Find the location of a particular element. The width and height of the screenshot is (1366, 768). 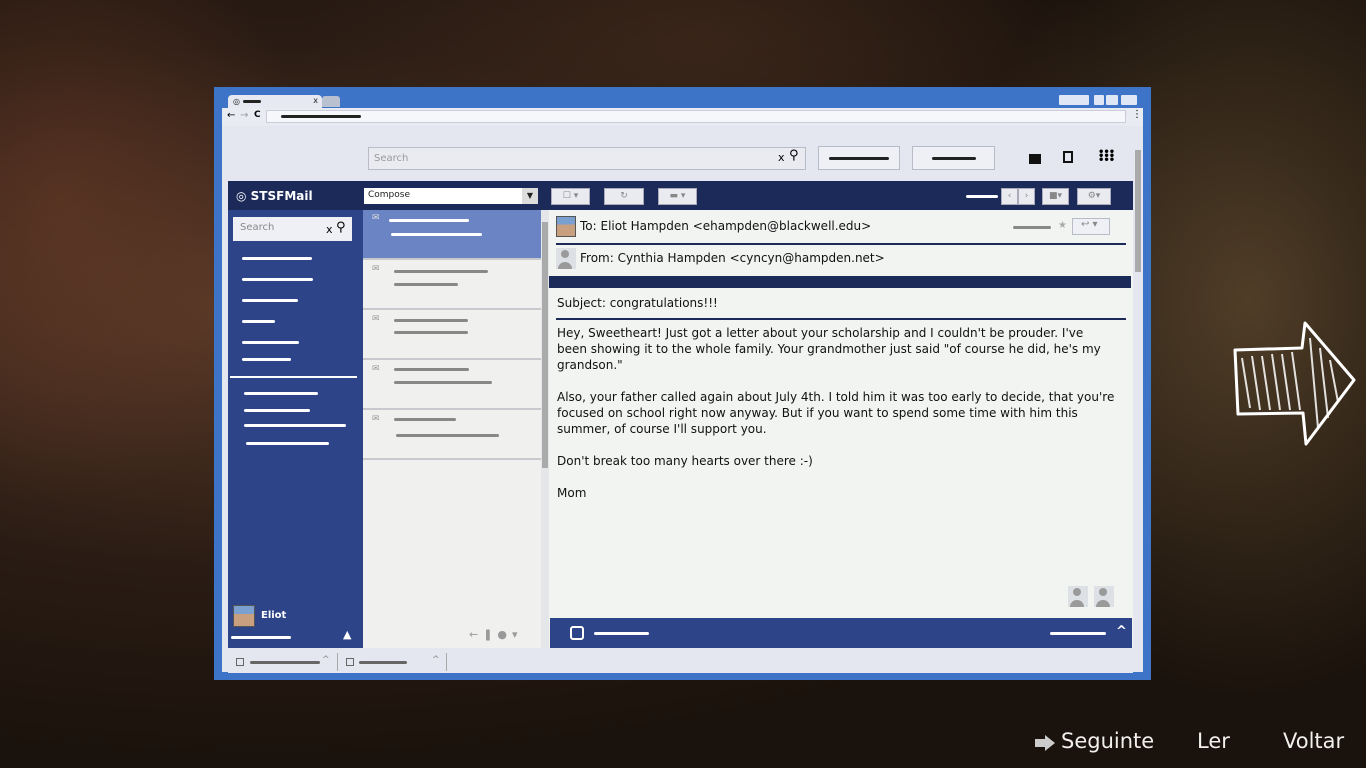

minimize-button is located at coordinates (1099, 100).